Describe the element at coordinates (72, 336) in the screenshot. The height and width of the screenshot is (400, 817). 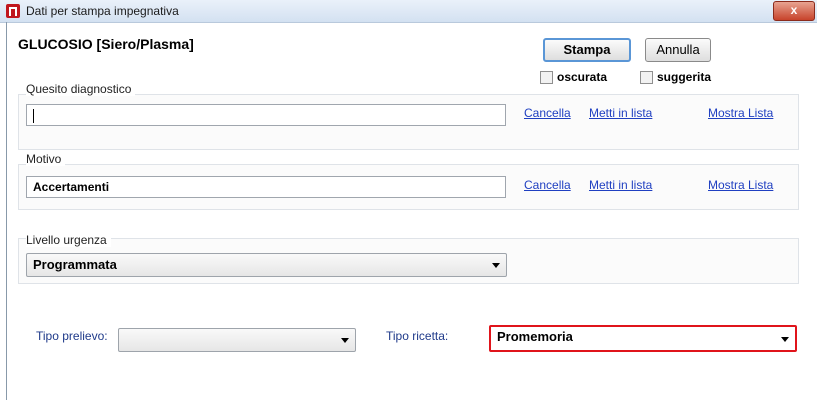
I see `tipo-prelievo-label: Tipo prelievo:` at that location.